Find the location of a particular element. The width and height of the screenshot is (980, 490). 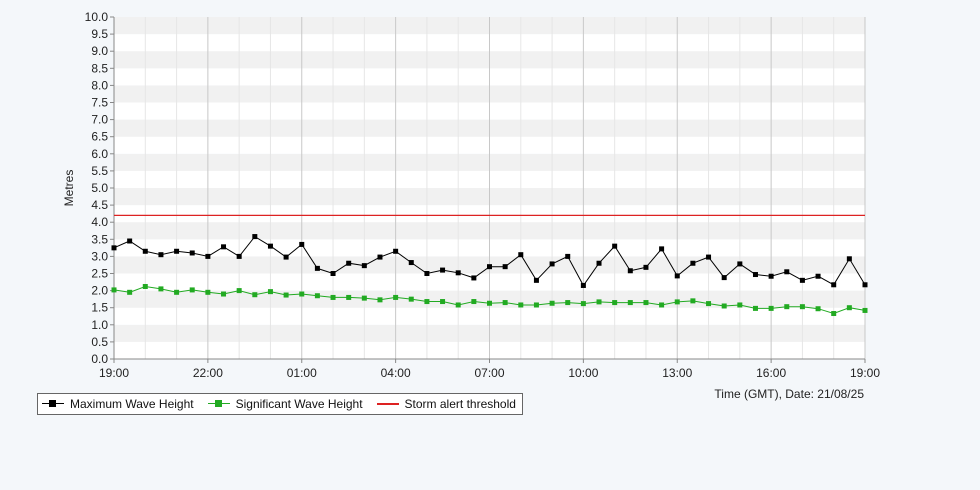

legend-item-threshold: Storm alert threshold is located at coordinates (446, 404).